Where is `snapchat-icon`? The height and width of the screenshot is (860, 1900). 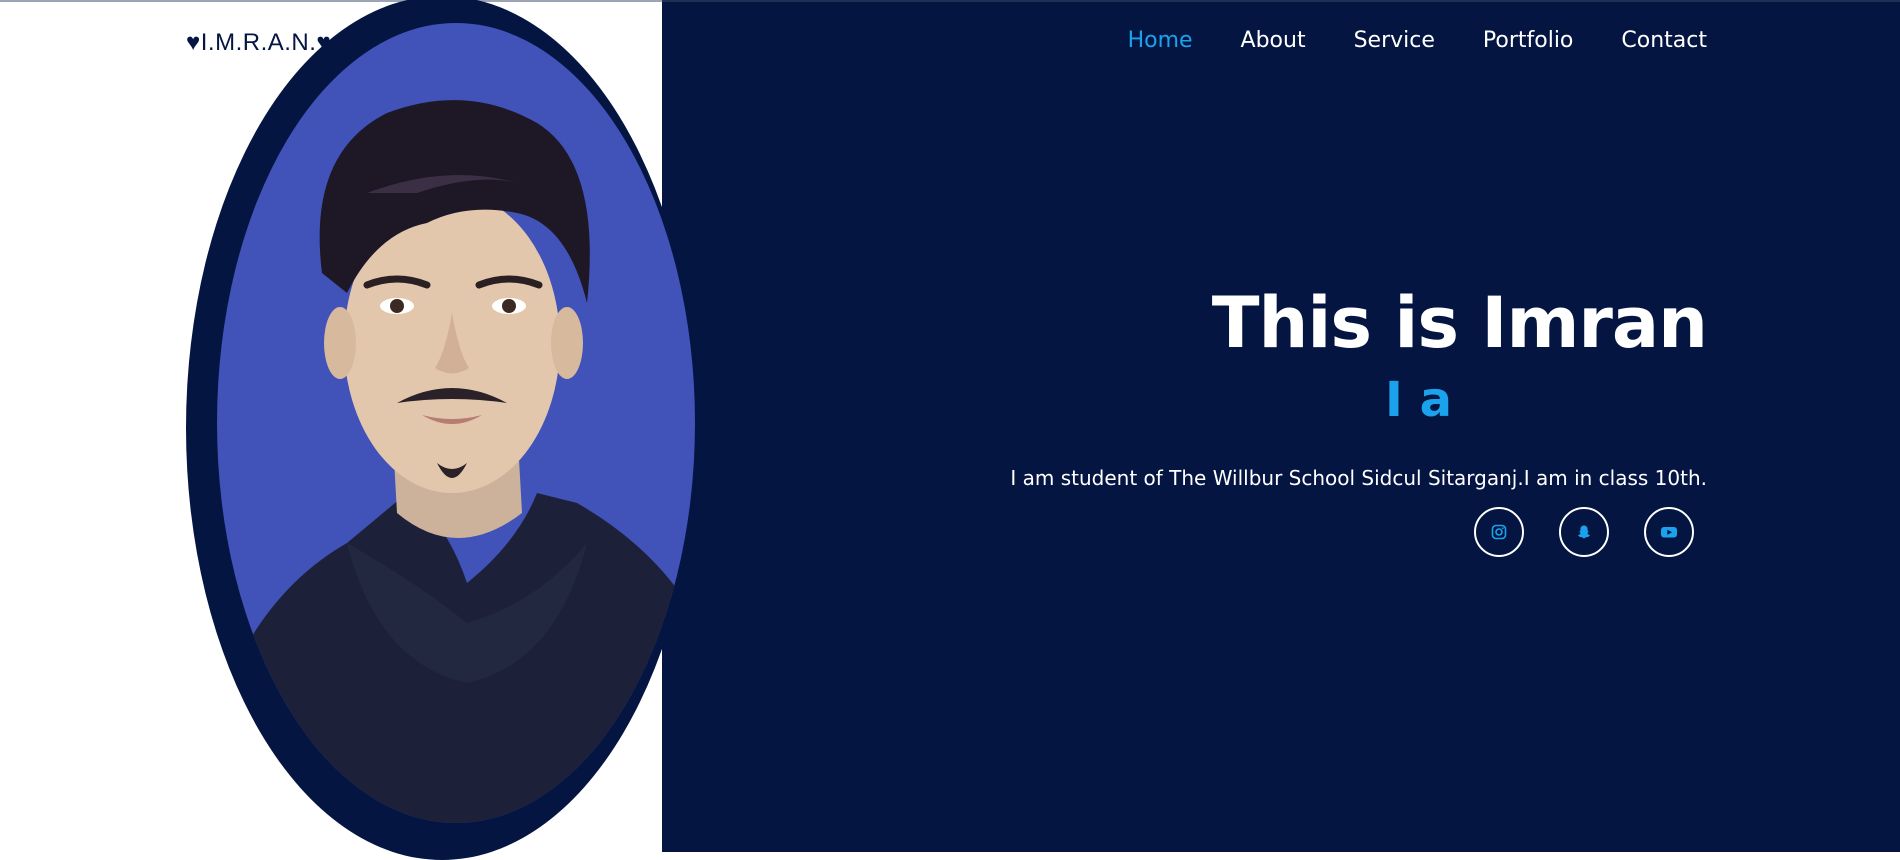
snapchat-icon is located at coordinates (1584, 532).